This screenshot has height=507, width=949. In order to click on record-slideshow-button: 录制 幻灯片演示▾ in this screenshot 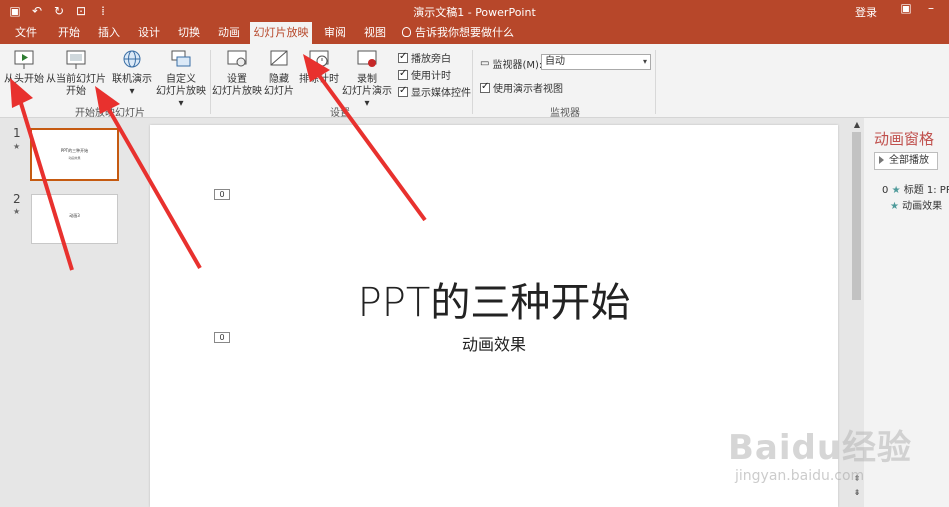, I will do `click(367, 79)`.